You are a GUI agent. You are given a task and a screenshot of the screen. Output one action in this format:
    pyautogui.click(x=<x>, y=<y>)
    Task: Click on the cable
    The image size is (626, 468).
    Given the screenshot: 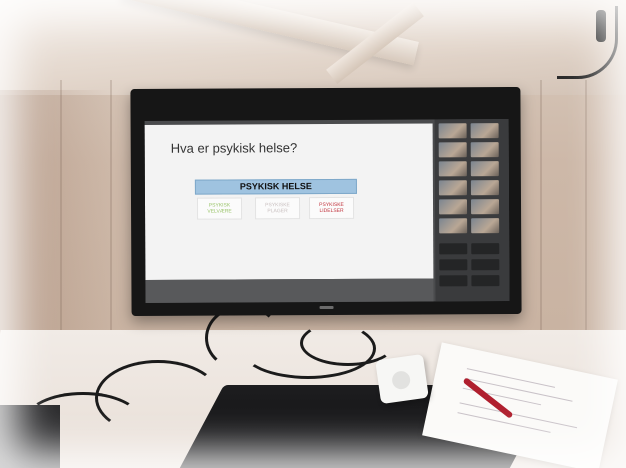 What is the action you would take?
    pyautogui.click(x=83, y=420)
    